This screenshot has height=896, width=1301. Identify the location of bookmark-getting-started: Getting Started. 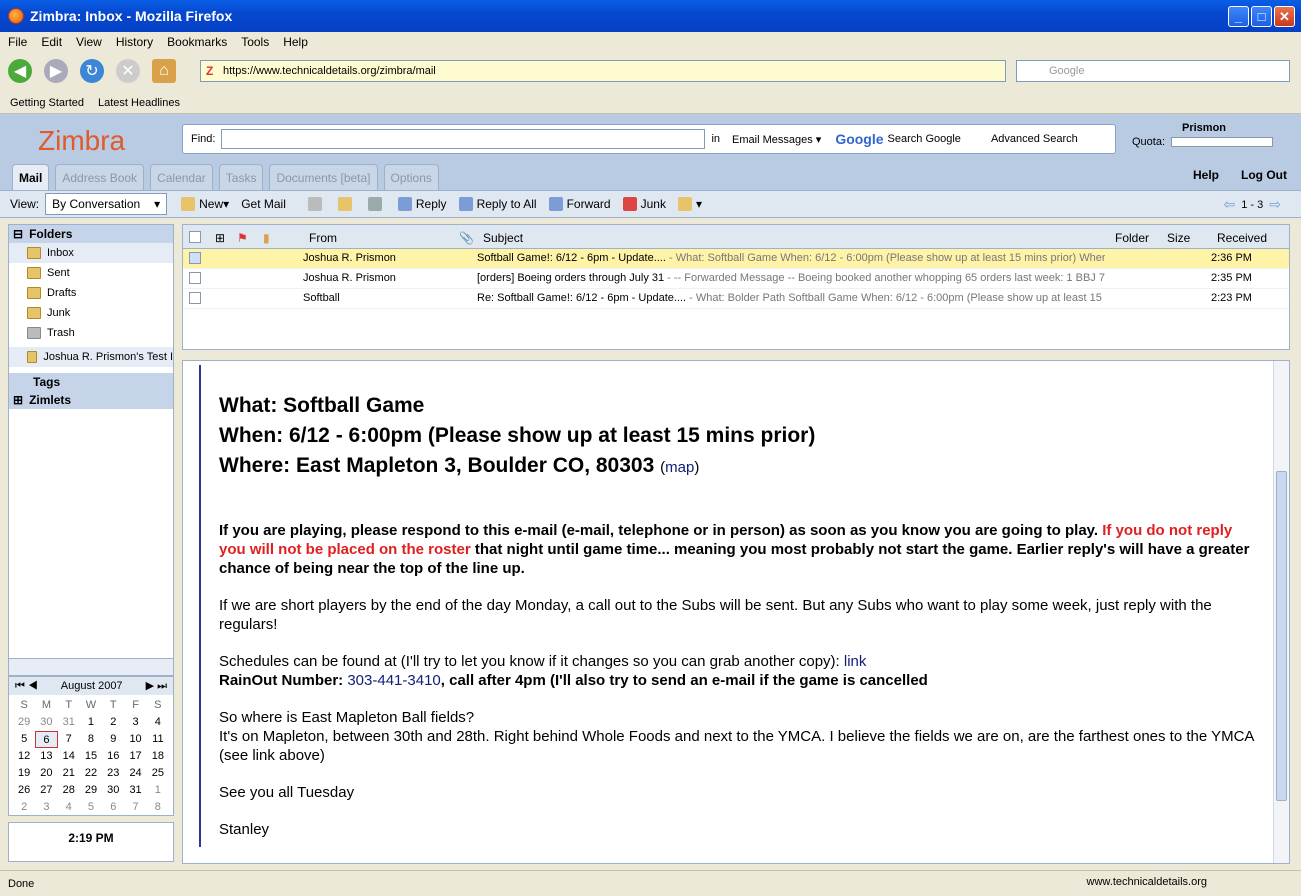
(47, 103).